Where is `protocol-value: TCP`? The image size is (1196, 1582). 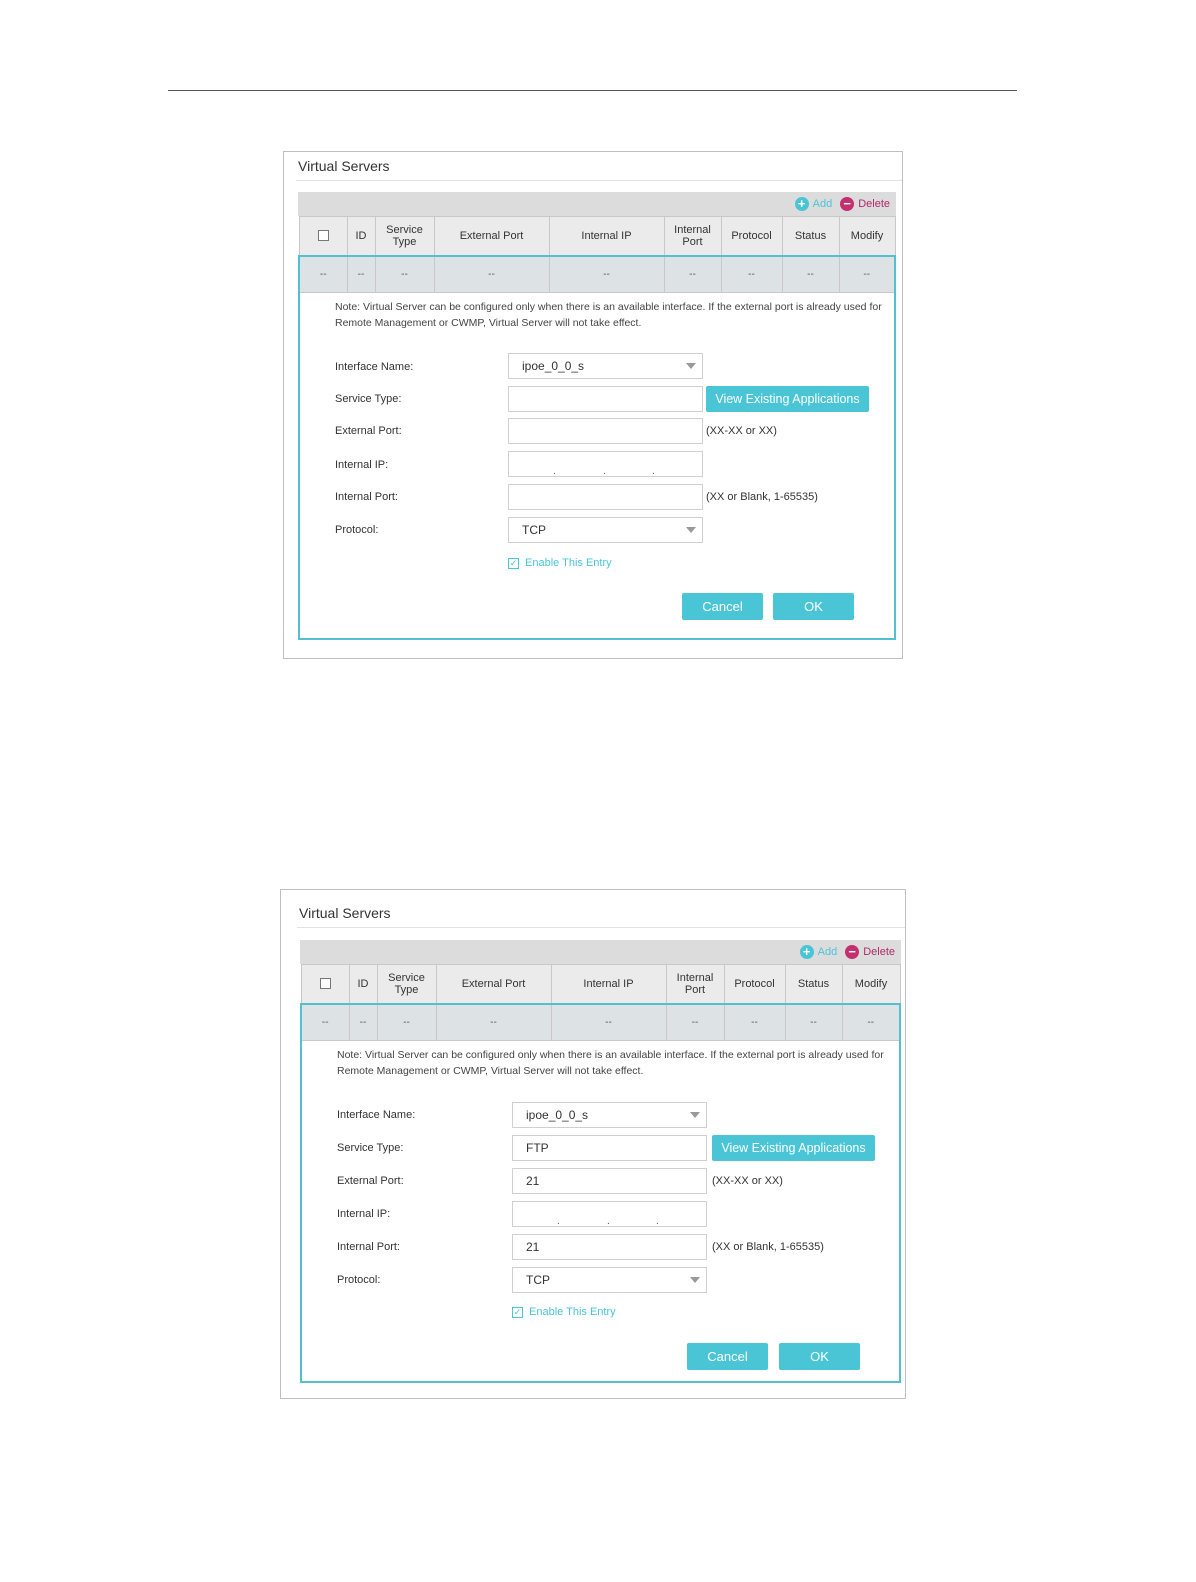
protocol-value: TCP is located at coordinates (534, 530).